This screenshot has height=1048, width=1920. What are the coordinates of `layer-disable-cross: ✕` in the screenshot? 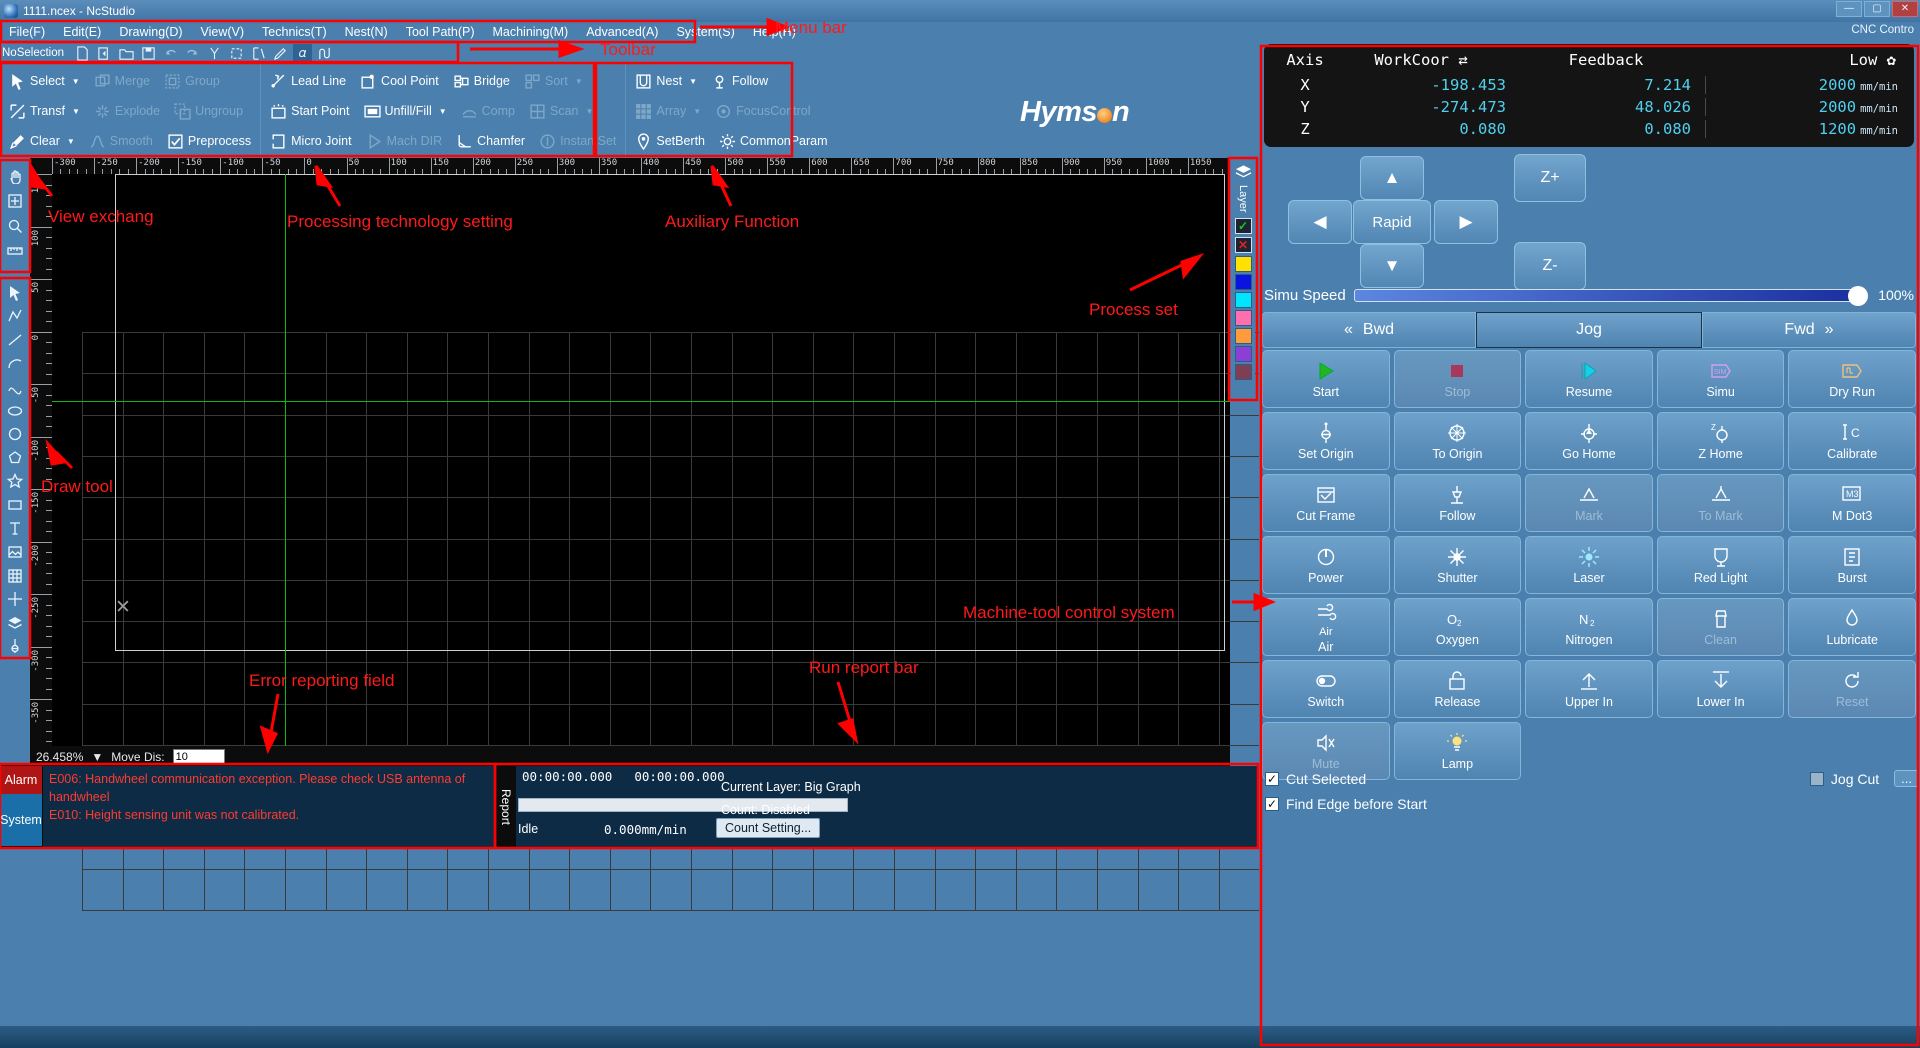 It's located at (1243, 244).